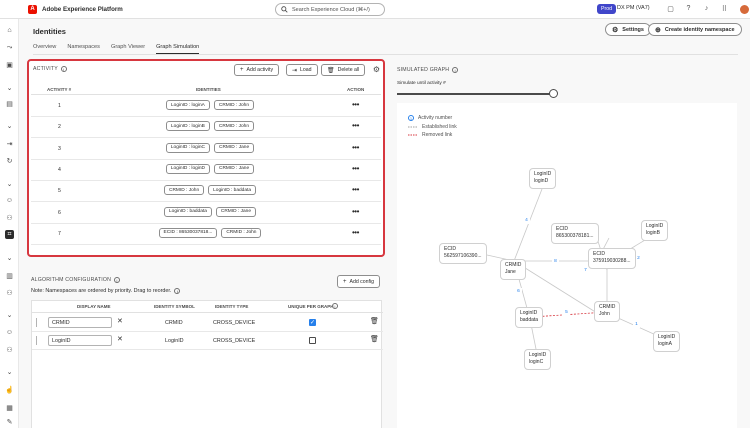 This screenshot has height=428, width=750. I want to click on add-config-button: + Add config, so click(359, 281).